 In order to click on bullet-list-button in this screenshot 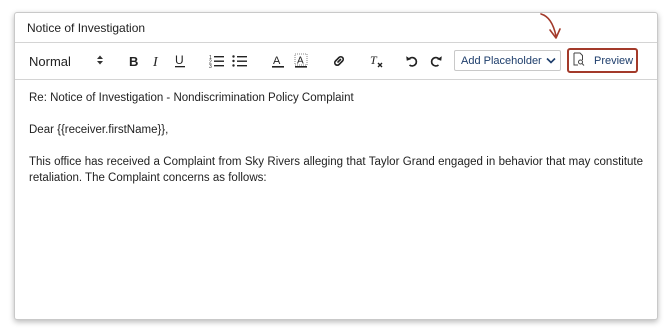, I will do `click(240, 61)`.